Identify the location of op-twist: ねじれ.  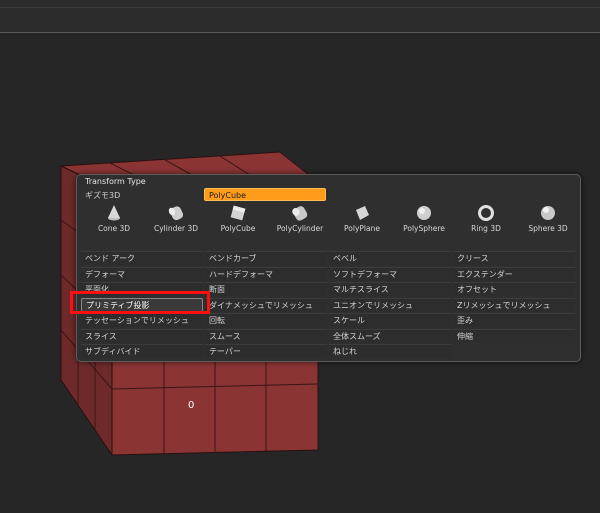
(390, 351).